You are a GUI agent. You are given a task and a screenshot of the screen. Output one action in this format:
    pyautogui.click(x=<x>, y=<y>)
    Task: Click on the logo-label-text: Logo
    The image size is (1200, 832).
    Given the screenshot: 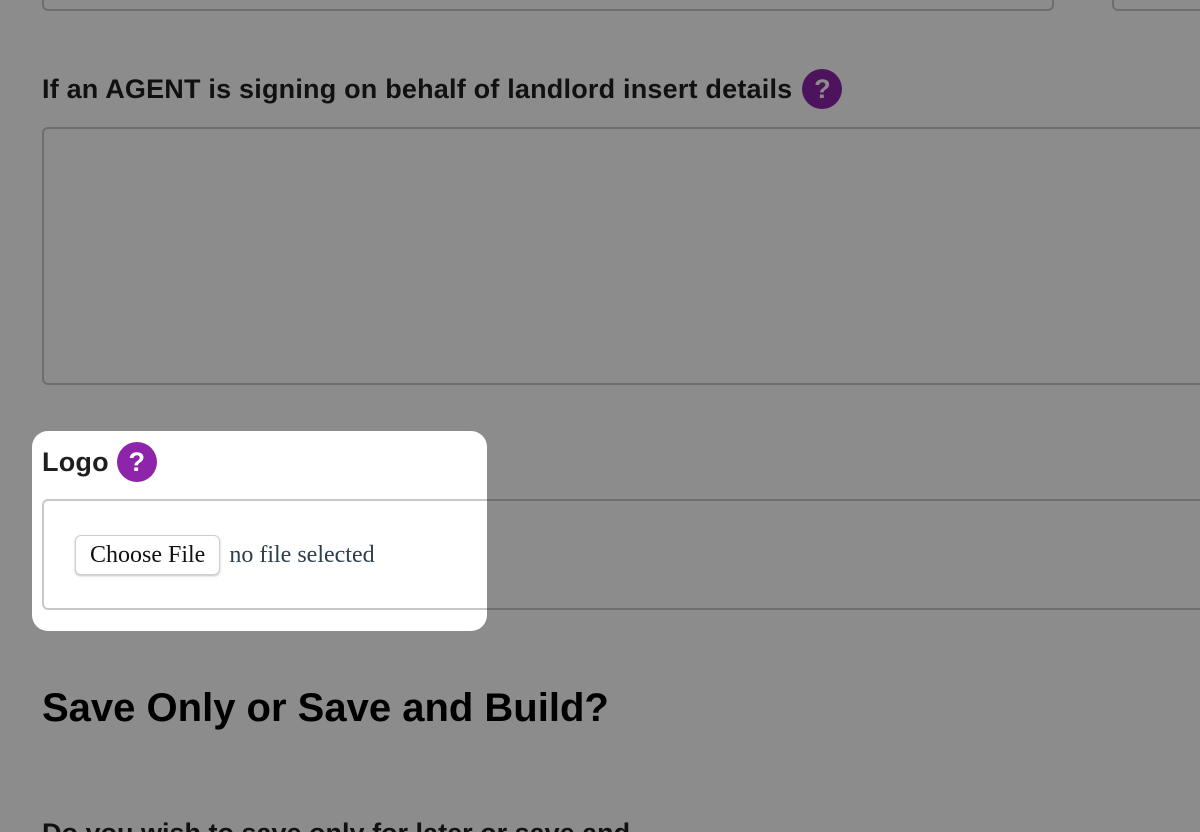 What is the action you would take?
    pyautogui.click(x=75, y=461)
    